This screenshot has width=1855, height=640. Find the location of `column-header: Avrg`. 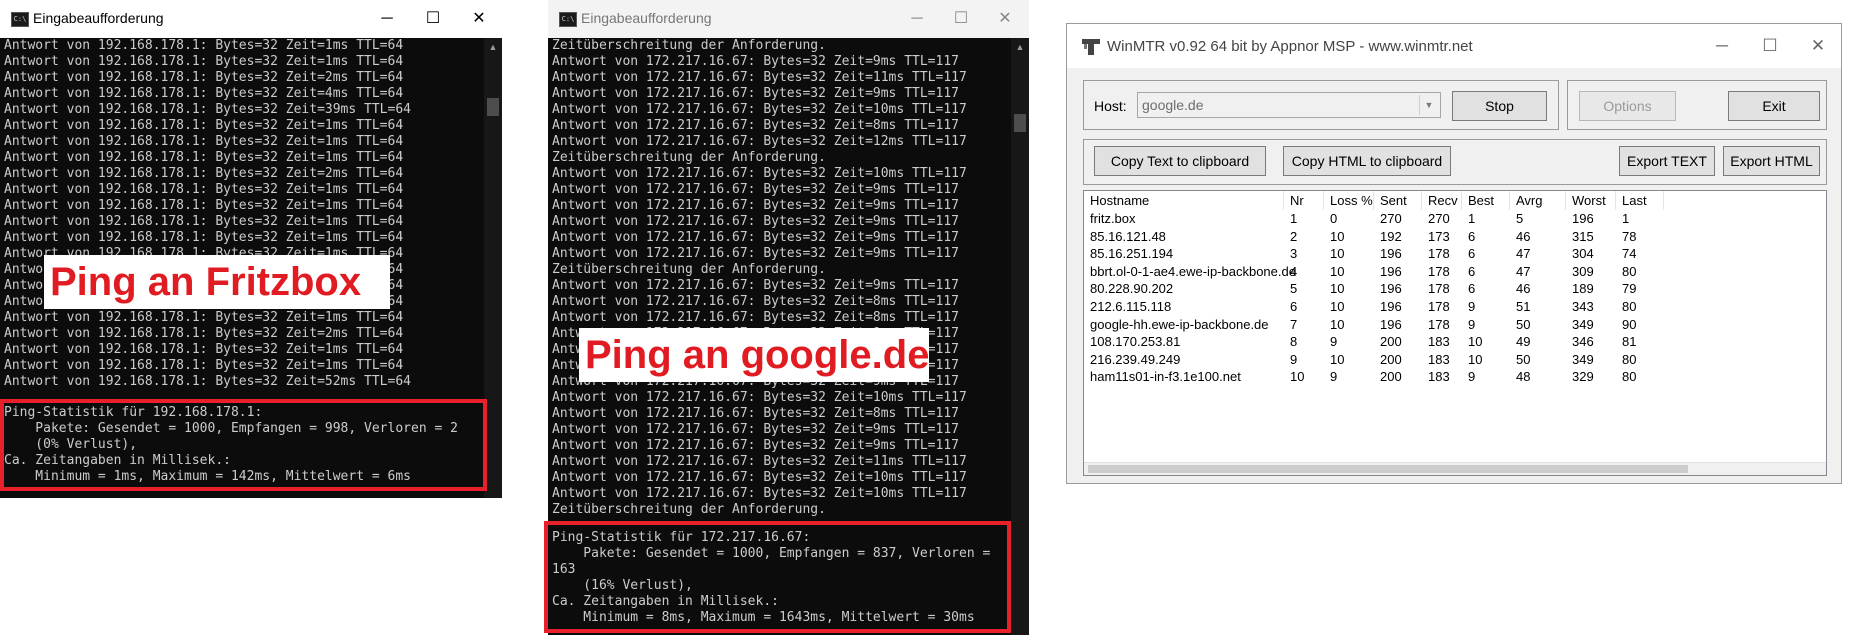

column-header: Avrg is located at coordinates (1538, 200).